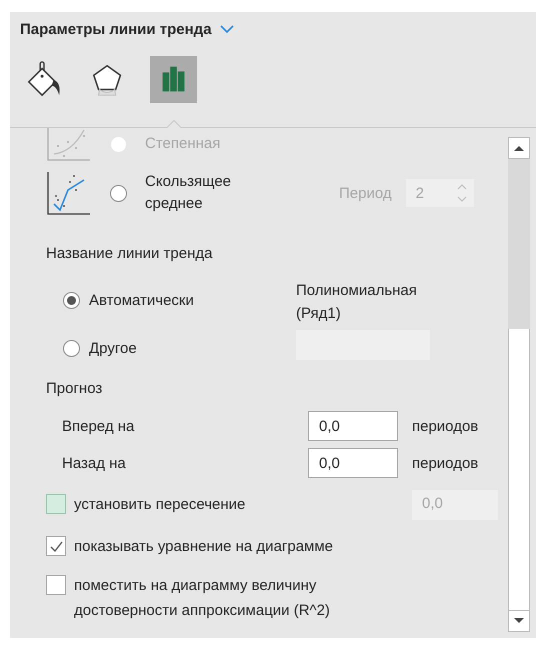 The width and height of the screenshot is (536, 650). What do you see at coordinates (519, 148) in the screenshot?
I see `scroll-up-icon` at bounding box center [519, 148].